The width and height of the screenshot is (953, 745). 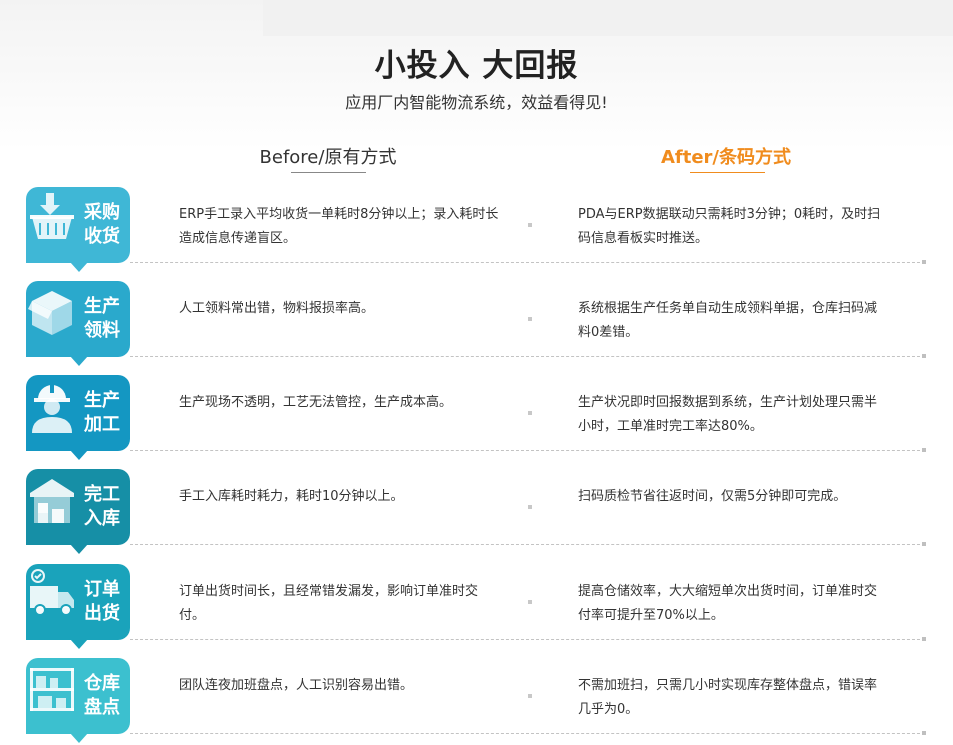 What do you see at coordinates (78, 229) in the screenshot?
I see `badge-purchase-receiving: 采购 收货` at bounding box center [78, 229].